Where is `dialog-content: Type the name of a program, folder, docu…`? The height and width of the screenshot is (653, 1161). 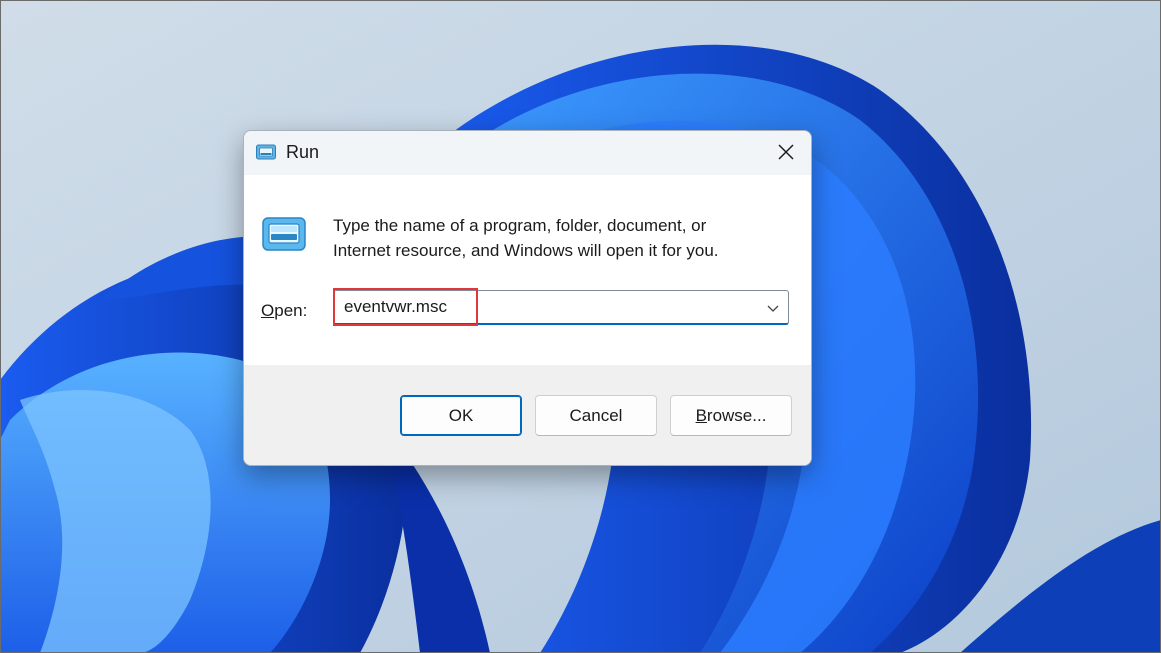
dialog-content: Type the name of a program, folder, docu… is located at coordinates (527, 270).